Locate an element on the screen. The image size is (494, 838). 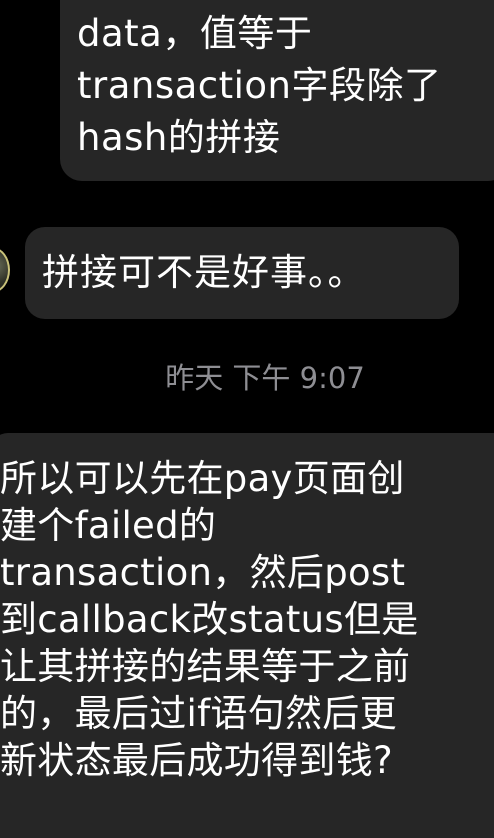
message-line: 的，最后过if语句然后更 is located at coordinates (198, 713).